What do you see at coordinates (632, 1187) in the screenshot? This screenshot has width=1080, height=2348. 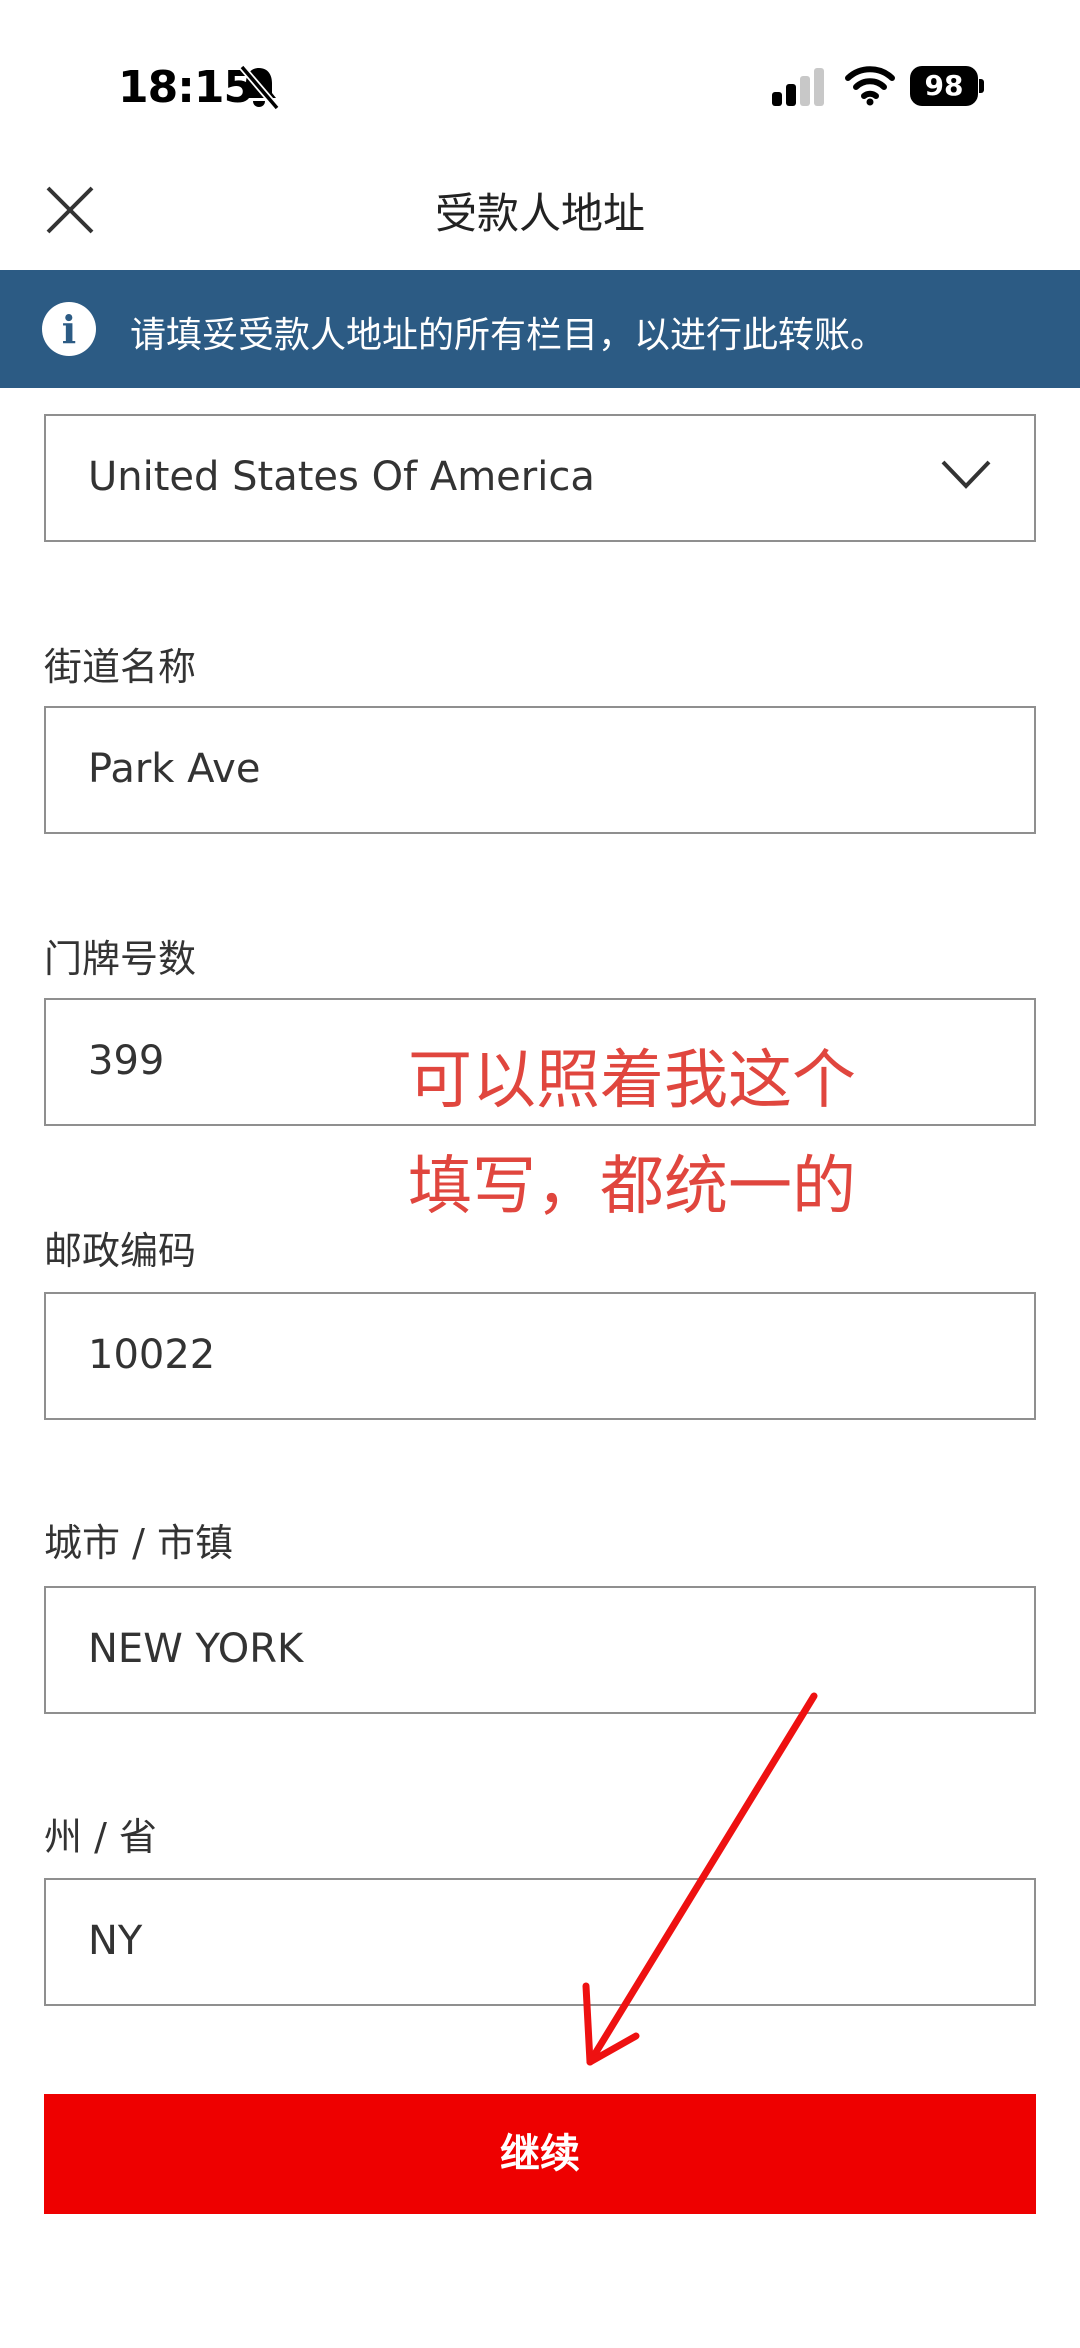 I see `annotation-line-2: 填写，都统一的` at bounding box center [632, 1187].